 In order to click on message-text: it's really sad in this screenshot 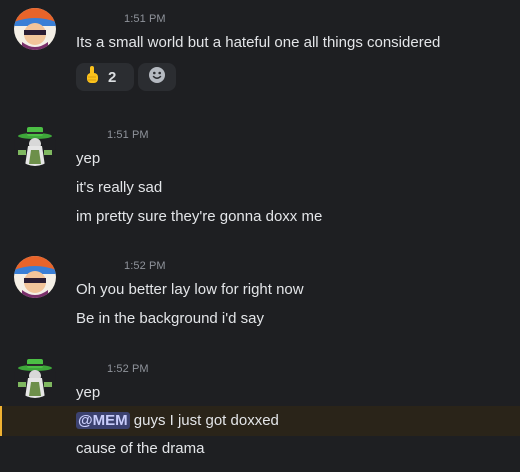, I will do `click(119, 187)`.